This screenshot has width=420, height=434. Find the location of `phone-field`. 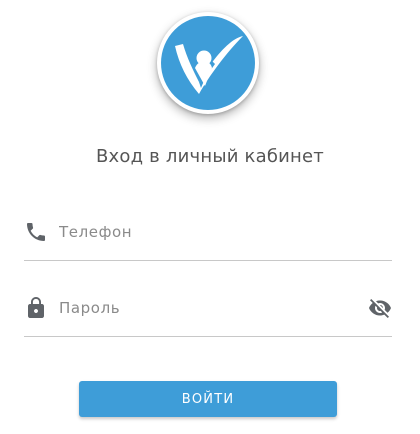

phone-field is located at coordinates (208, 240).